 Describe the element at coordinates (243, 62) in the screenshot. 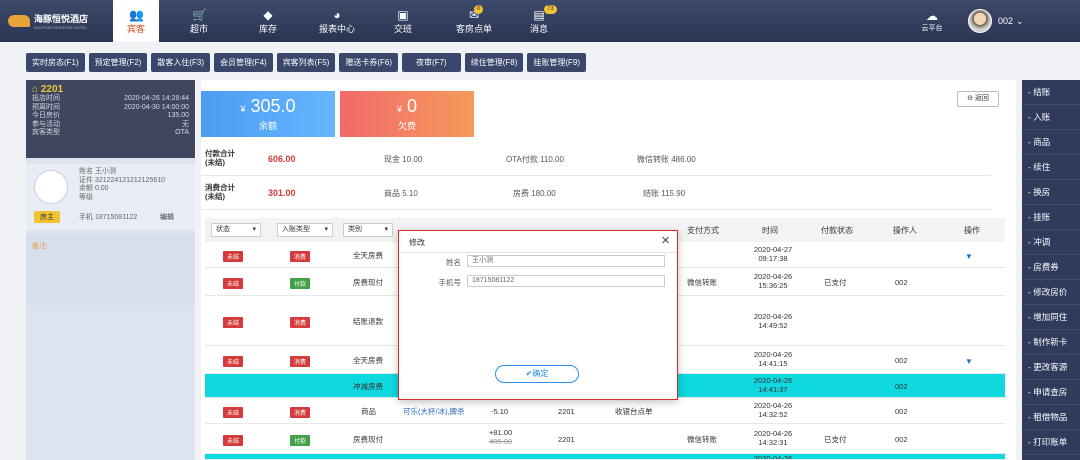

I see `tab-members: 会员管理(F4)` at that location.